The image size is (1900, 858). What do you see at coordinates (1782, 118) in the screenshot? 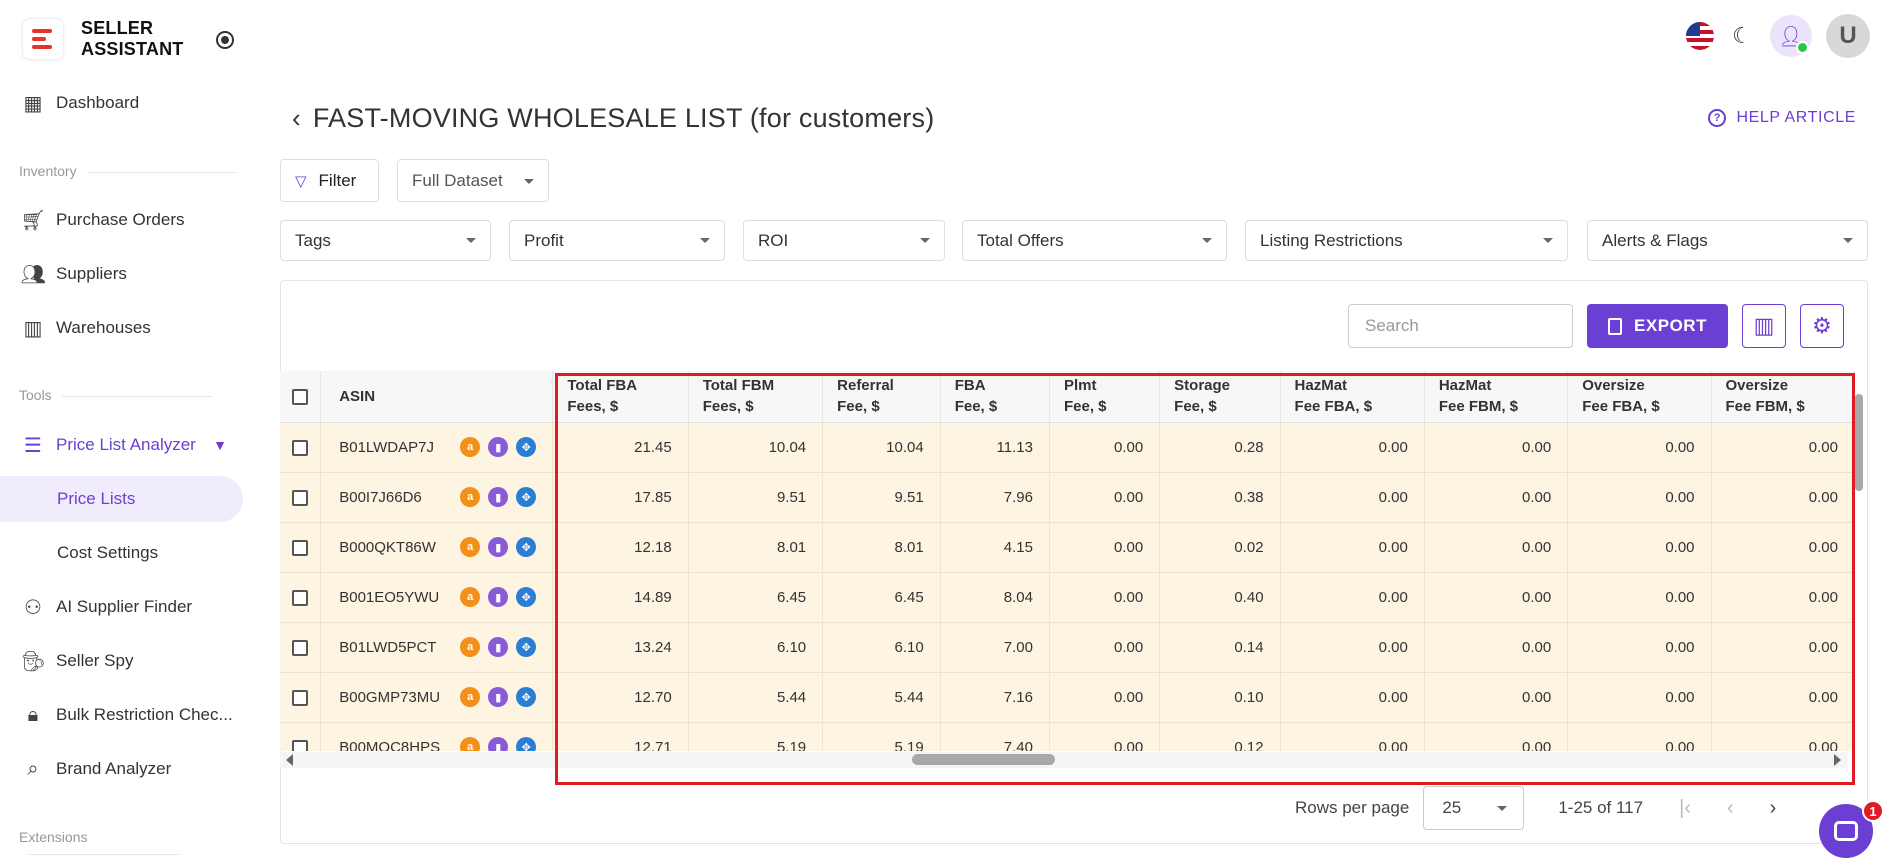
I see `help-article-link: ? HELP ARTICLE` at bounding box center [1782, 118].